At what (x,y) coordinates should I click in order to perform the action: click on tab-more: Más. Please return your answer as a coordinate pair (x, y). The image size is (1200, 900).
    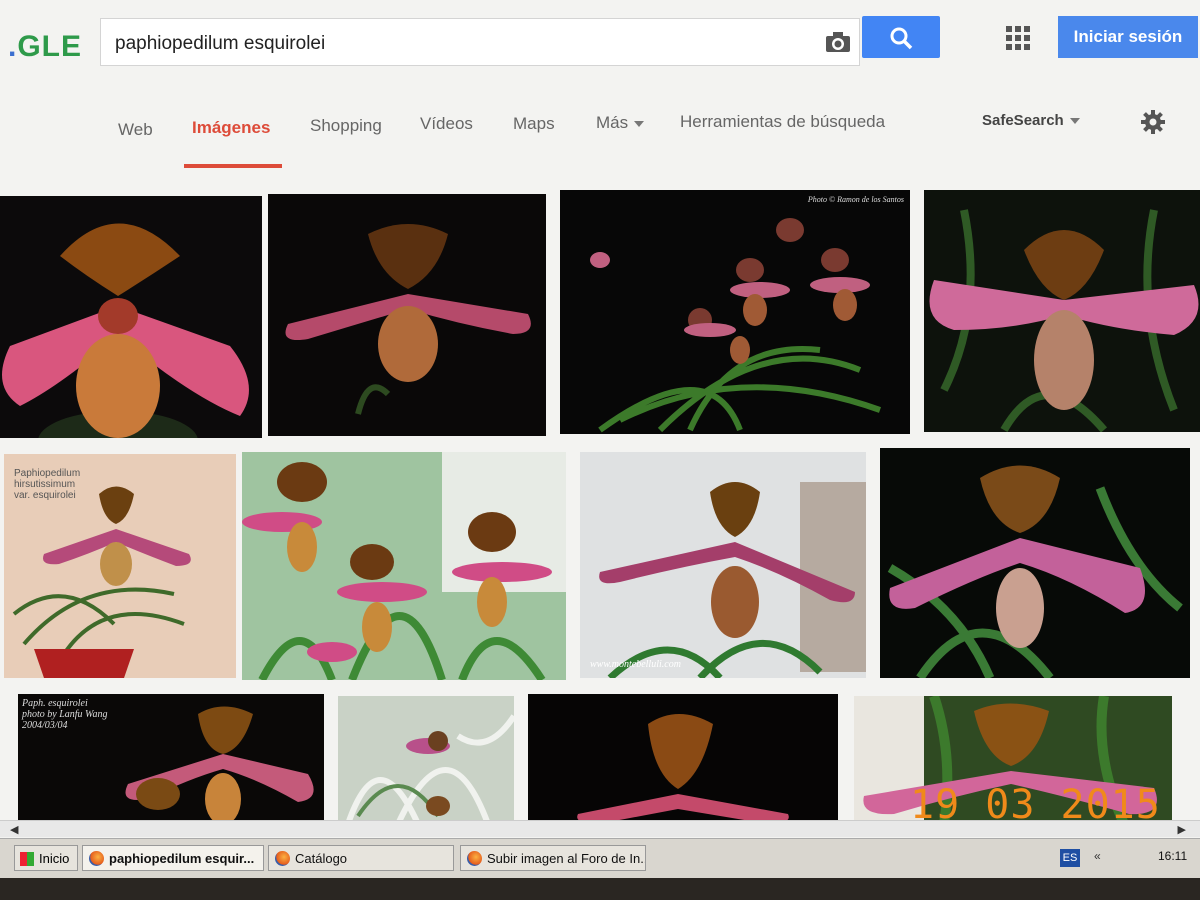
    Looking at the image, I should click on (620, 123).